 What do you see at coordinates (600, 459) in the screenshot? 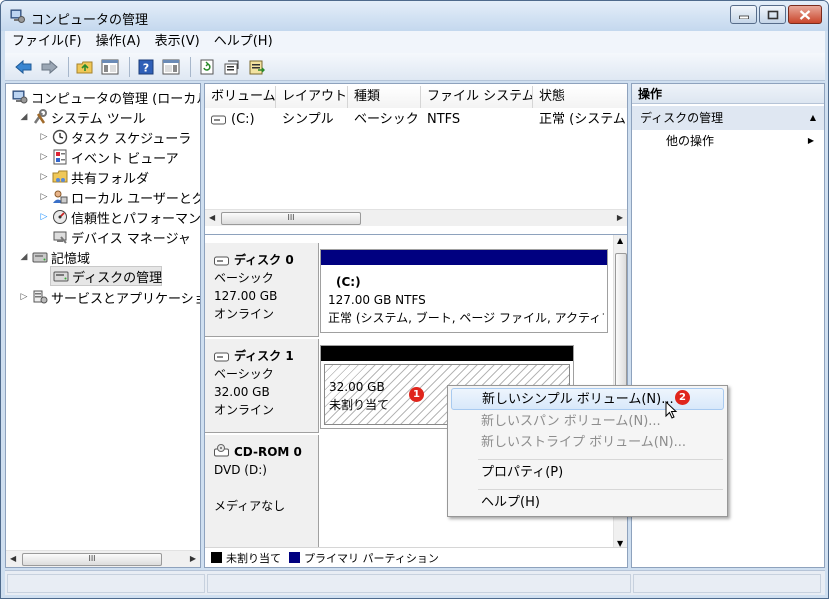
I see `menu-separator` at bounding box center [600, 459].